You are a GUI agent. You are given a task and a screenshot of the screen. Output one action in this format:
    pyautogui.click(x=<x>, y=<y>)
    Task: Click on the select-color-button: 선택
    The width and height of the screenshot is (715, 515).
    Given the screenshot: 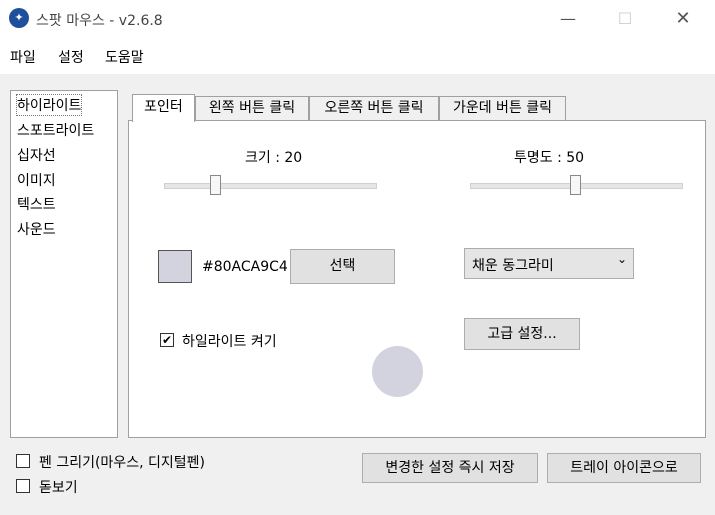 What is the action you would take?
    pyautogui.click(x=342, y=266)
    